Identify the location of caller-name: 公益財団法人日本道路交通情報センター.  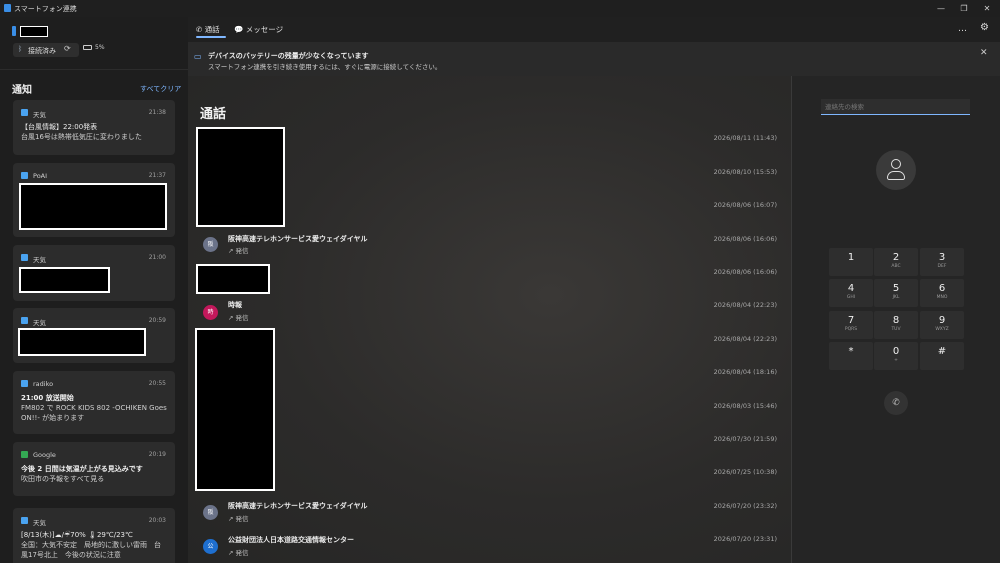
(291, 540).